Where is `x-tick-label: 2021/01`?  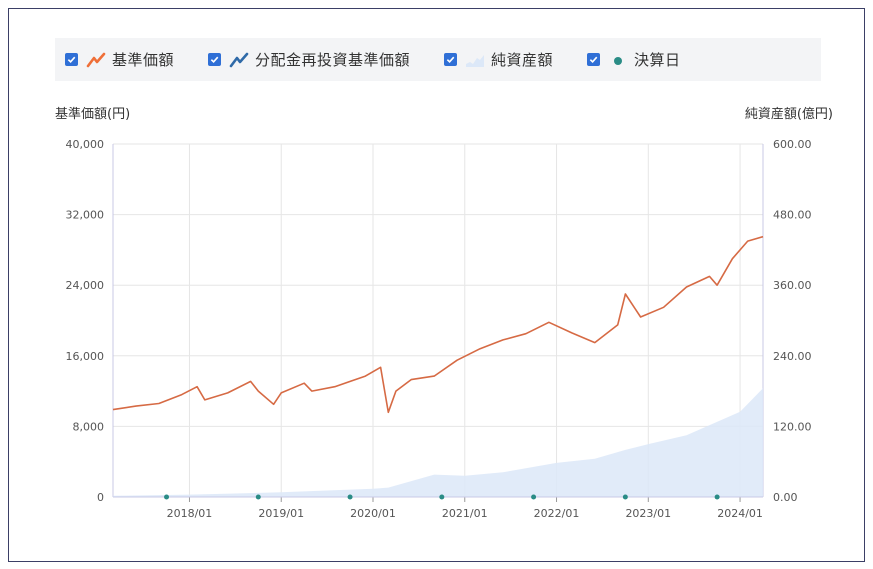
x-tick-label: 2021/01 is located at coordinates (465, 513).